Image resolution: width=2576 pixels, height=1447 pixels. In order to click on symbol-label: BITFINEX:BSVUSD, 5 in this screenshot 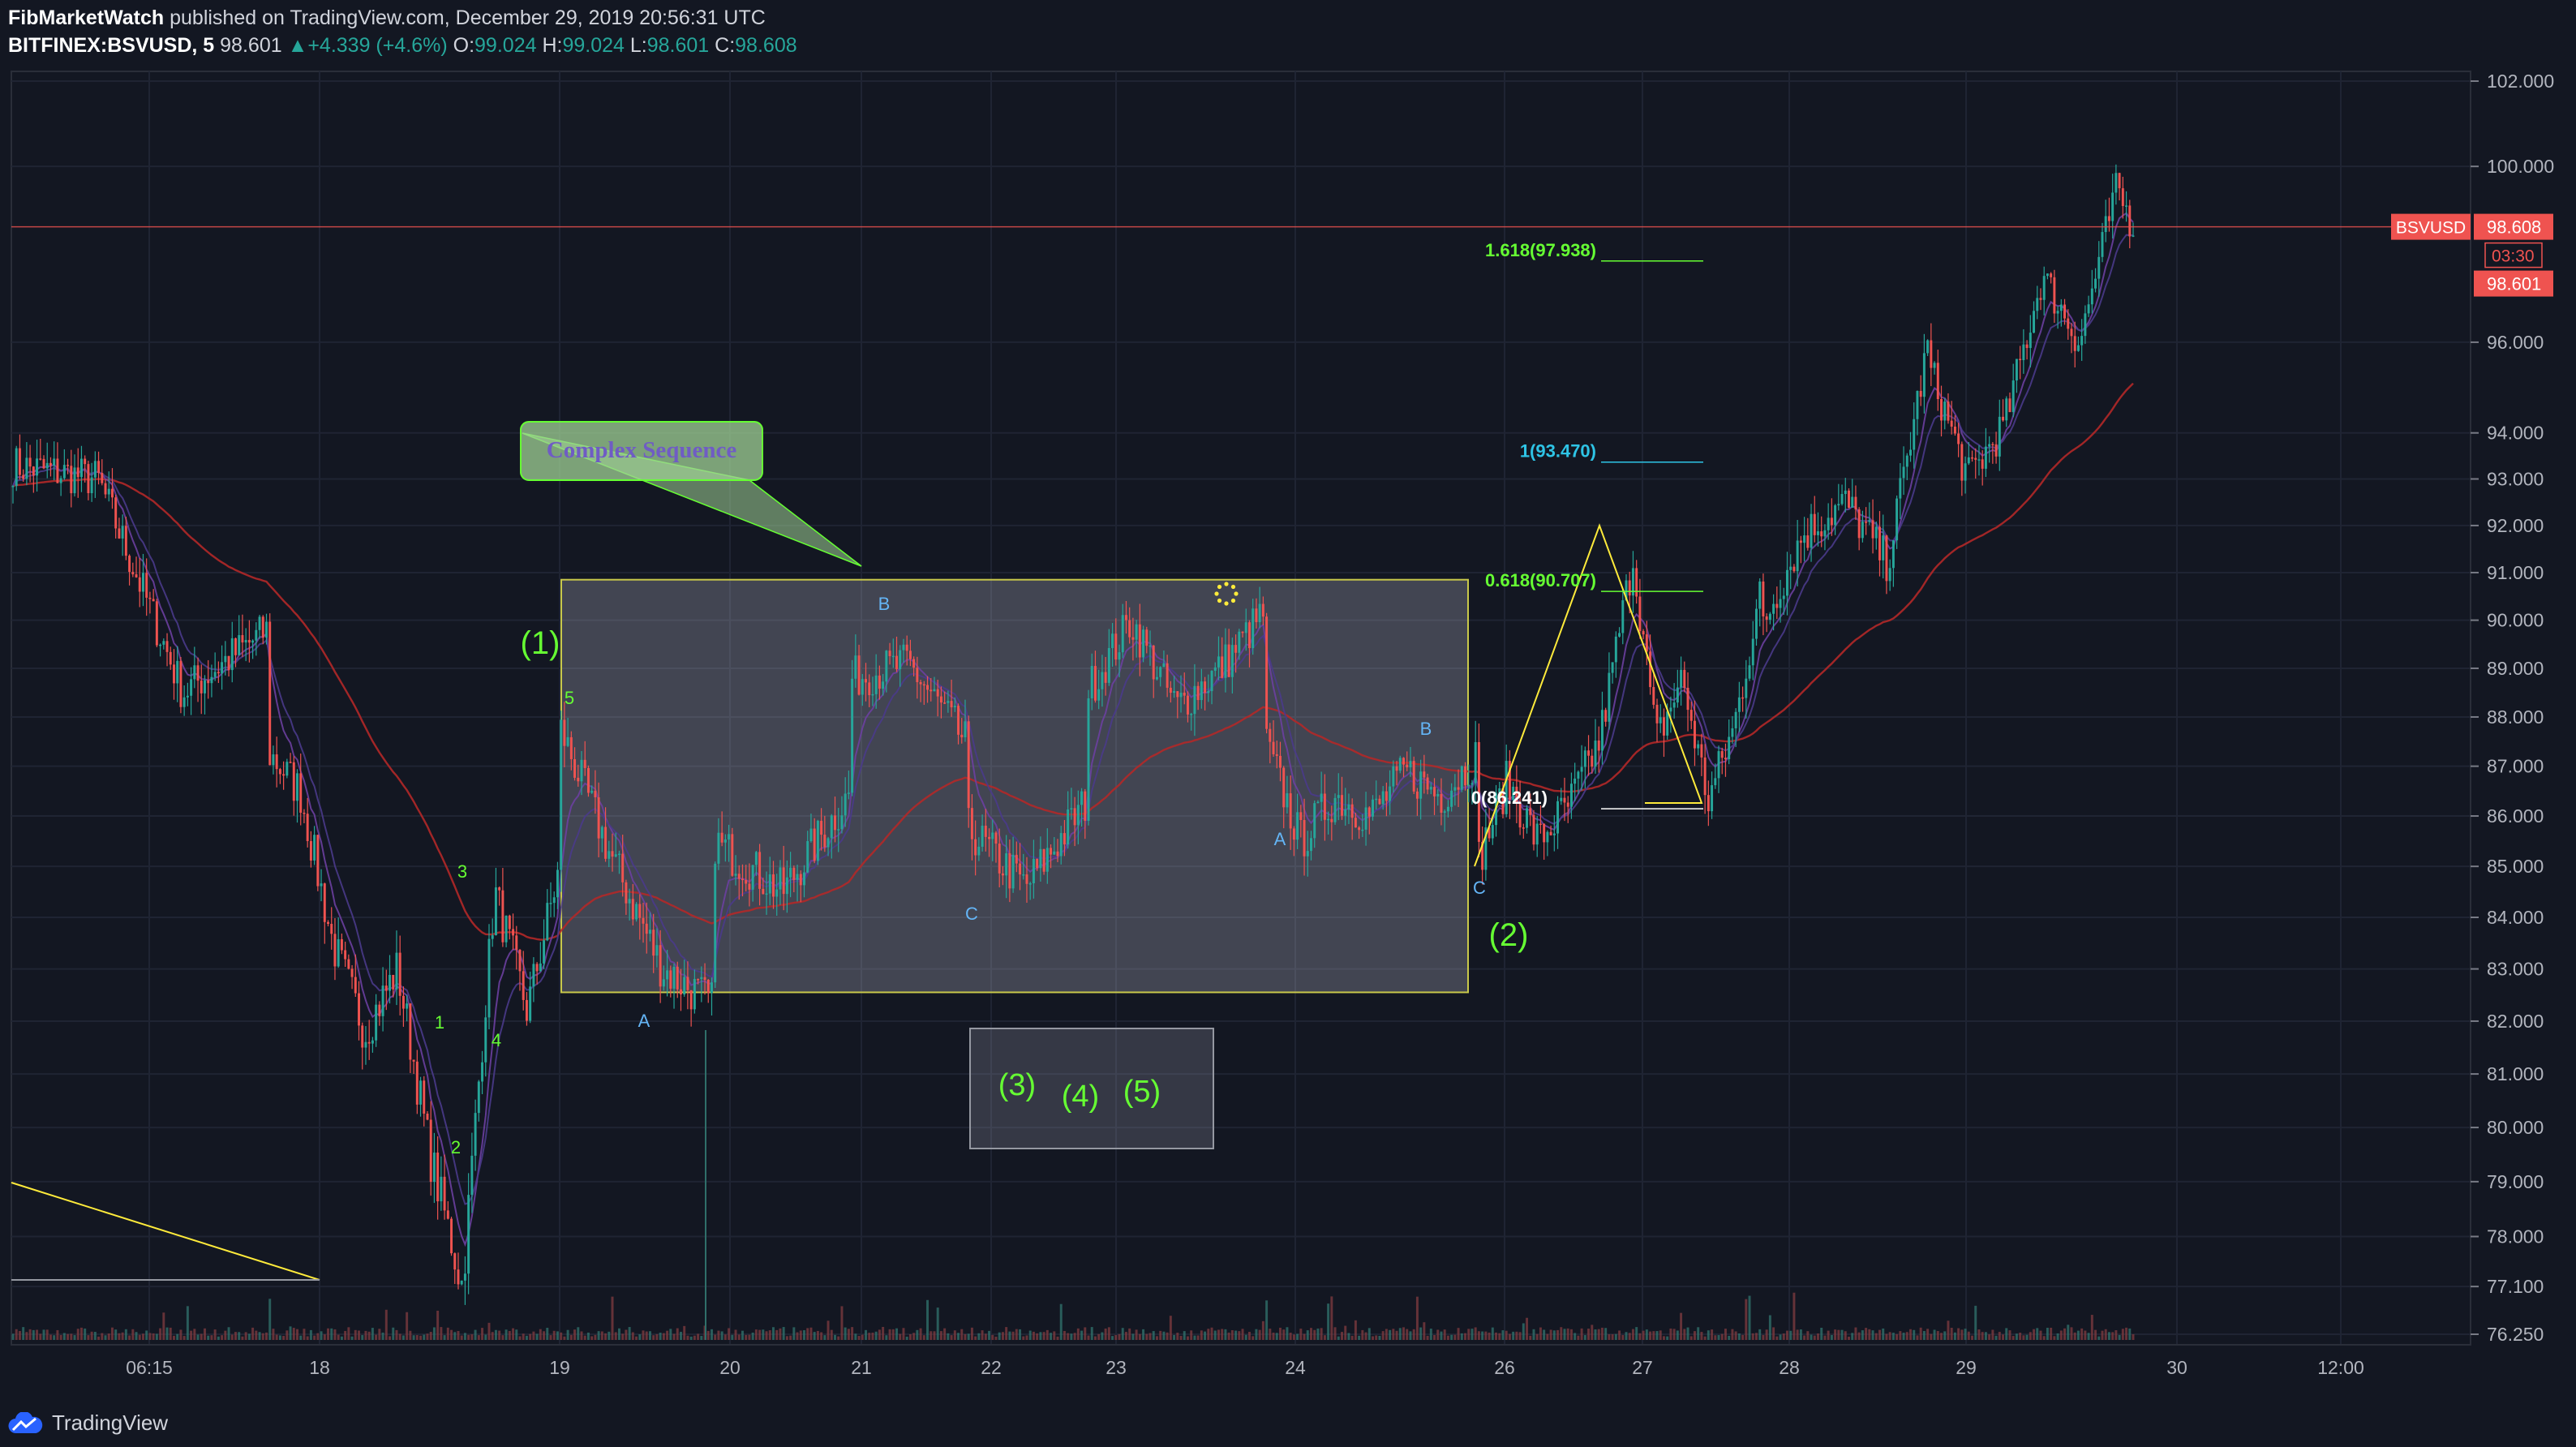, I will do `click(111, 45)`.